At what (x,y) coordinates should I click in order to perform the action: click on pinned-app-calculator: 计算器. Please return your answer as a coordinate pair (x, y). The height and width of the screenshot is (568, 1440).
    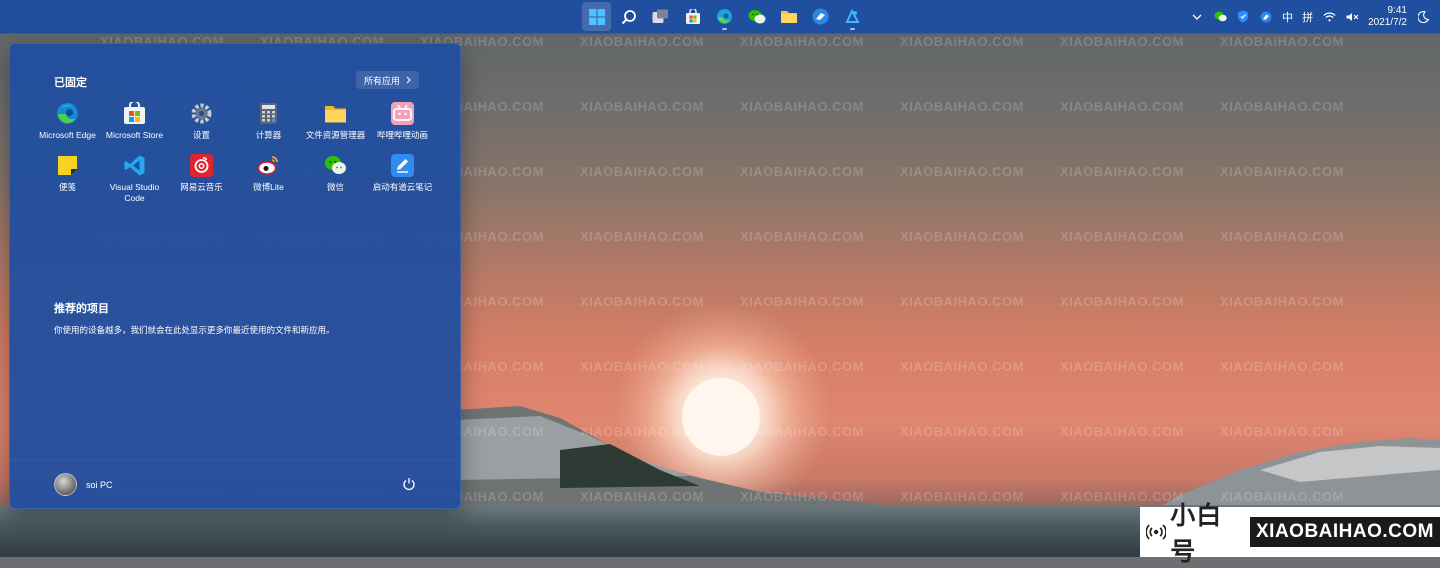
    Looking at the image, I should click on (268, 121).